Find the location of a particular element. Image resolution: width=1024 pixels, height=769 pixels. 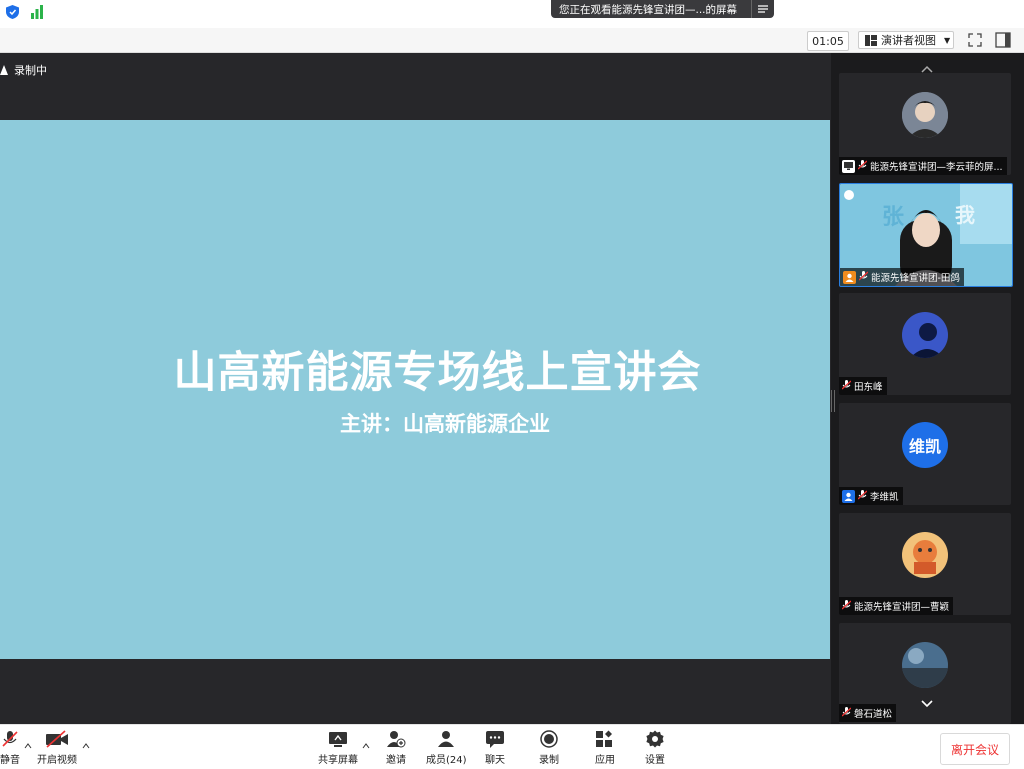

avatar-initials: 维凯 is located at coordinates (925, 445).